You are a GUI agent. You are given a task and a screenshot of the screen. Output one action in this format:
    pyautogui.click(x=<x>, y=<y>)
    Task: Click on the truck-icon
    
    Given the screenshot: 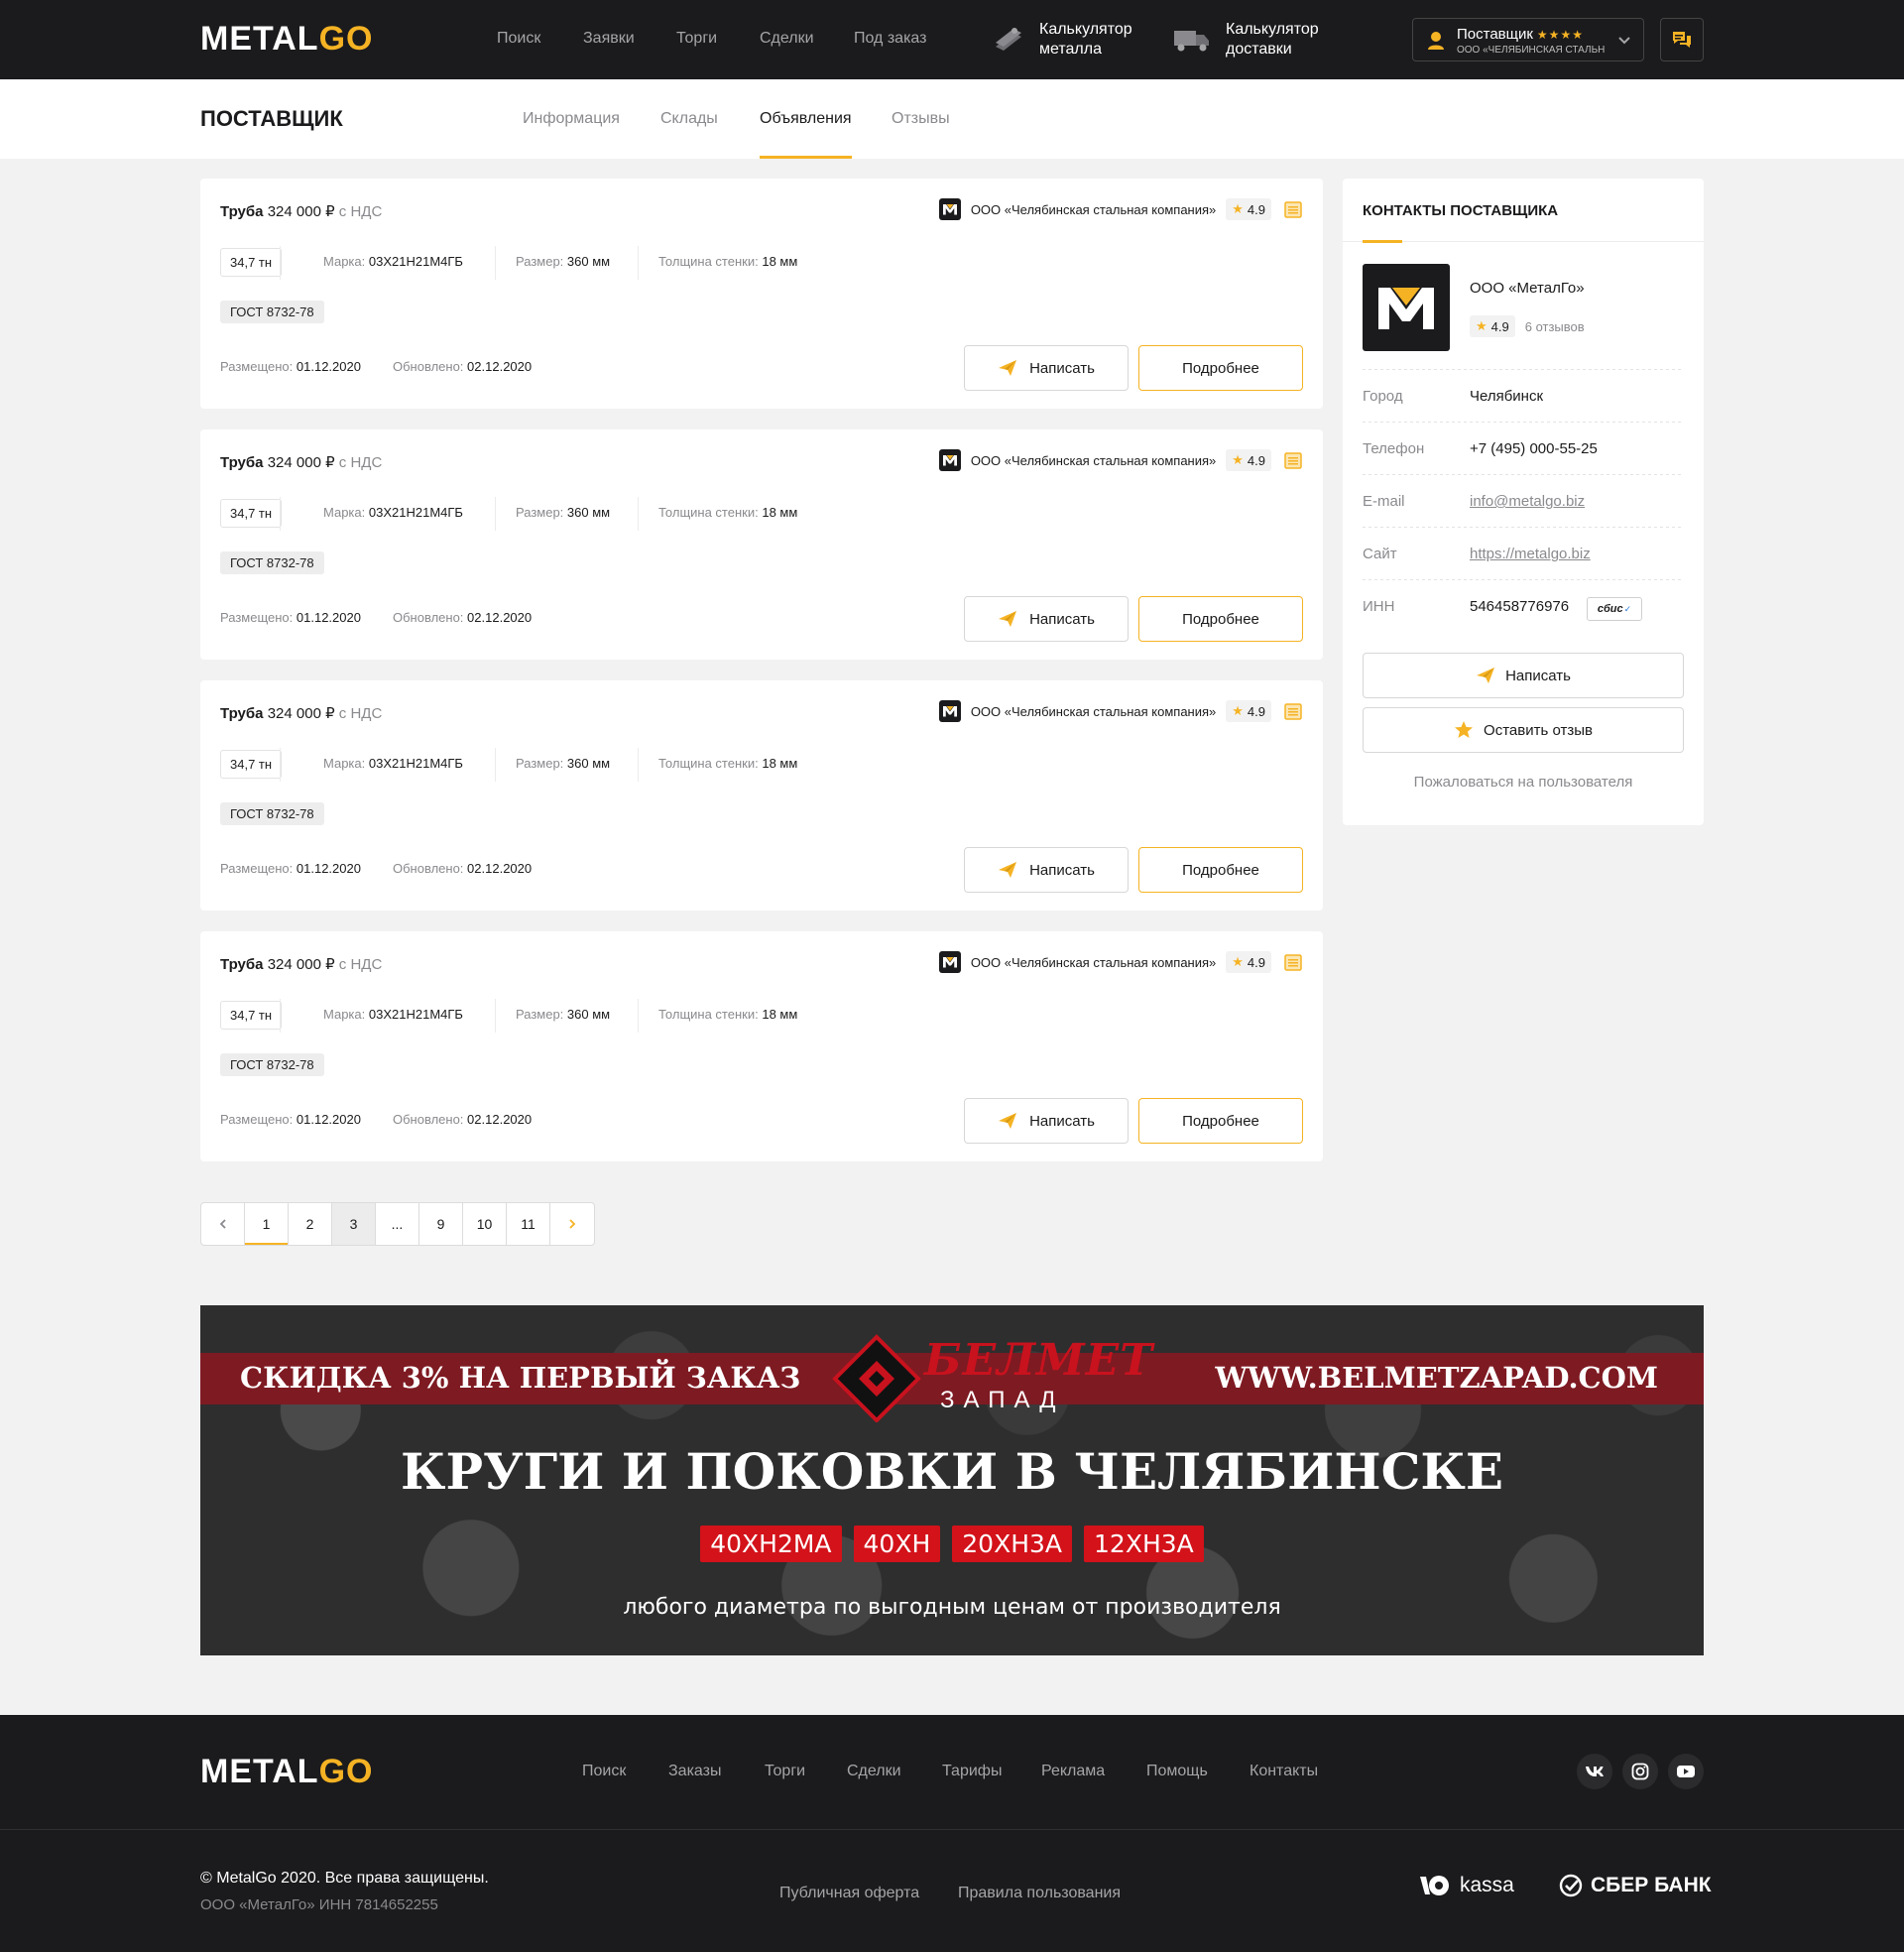 What is the action you would take?
    pyautogui.click(x=1191, y=41)
    